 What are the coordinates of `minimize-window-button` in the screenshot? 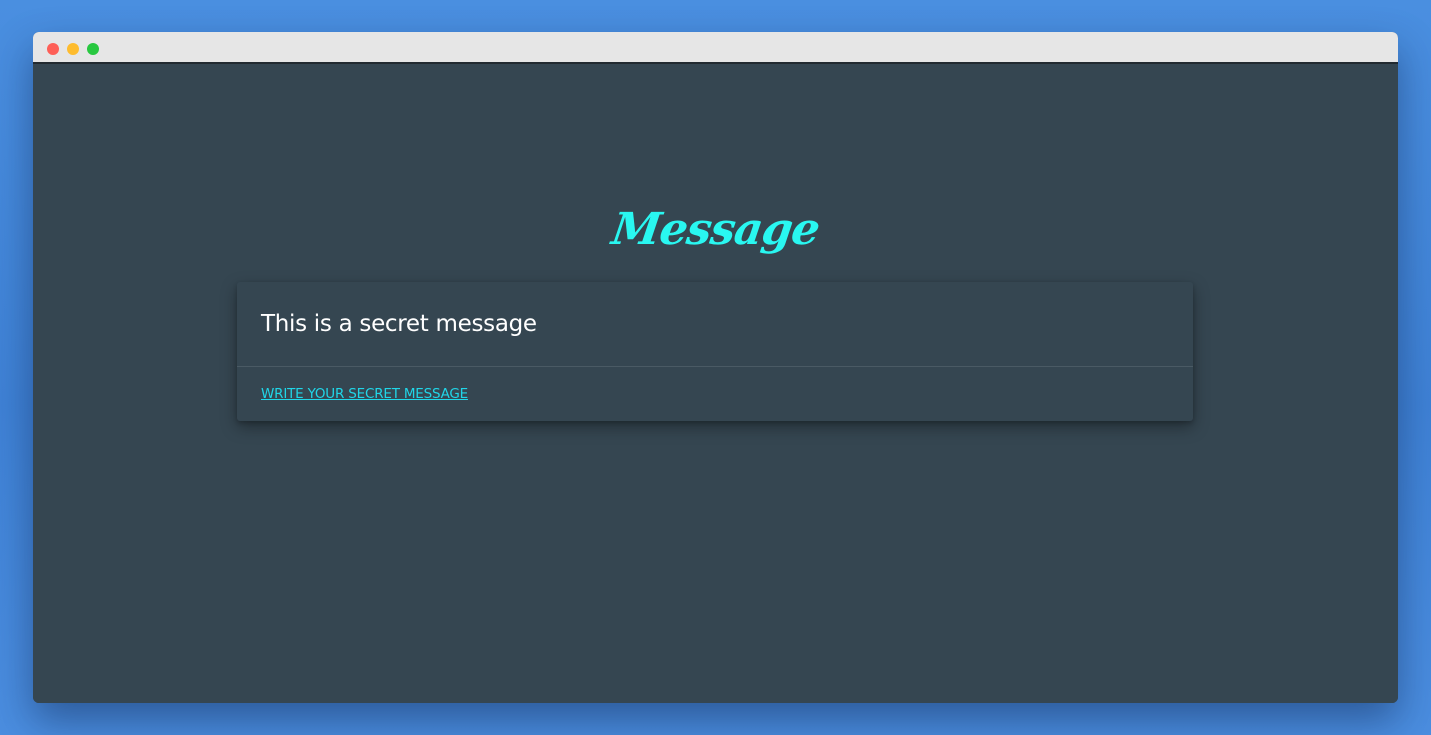 It's located at (73, 49).